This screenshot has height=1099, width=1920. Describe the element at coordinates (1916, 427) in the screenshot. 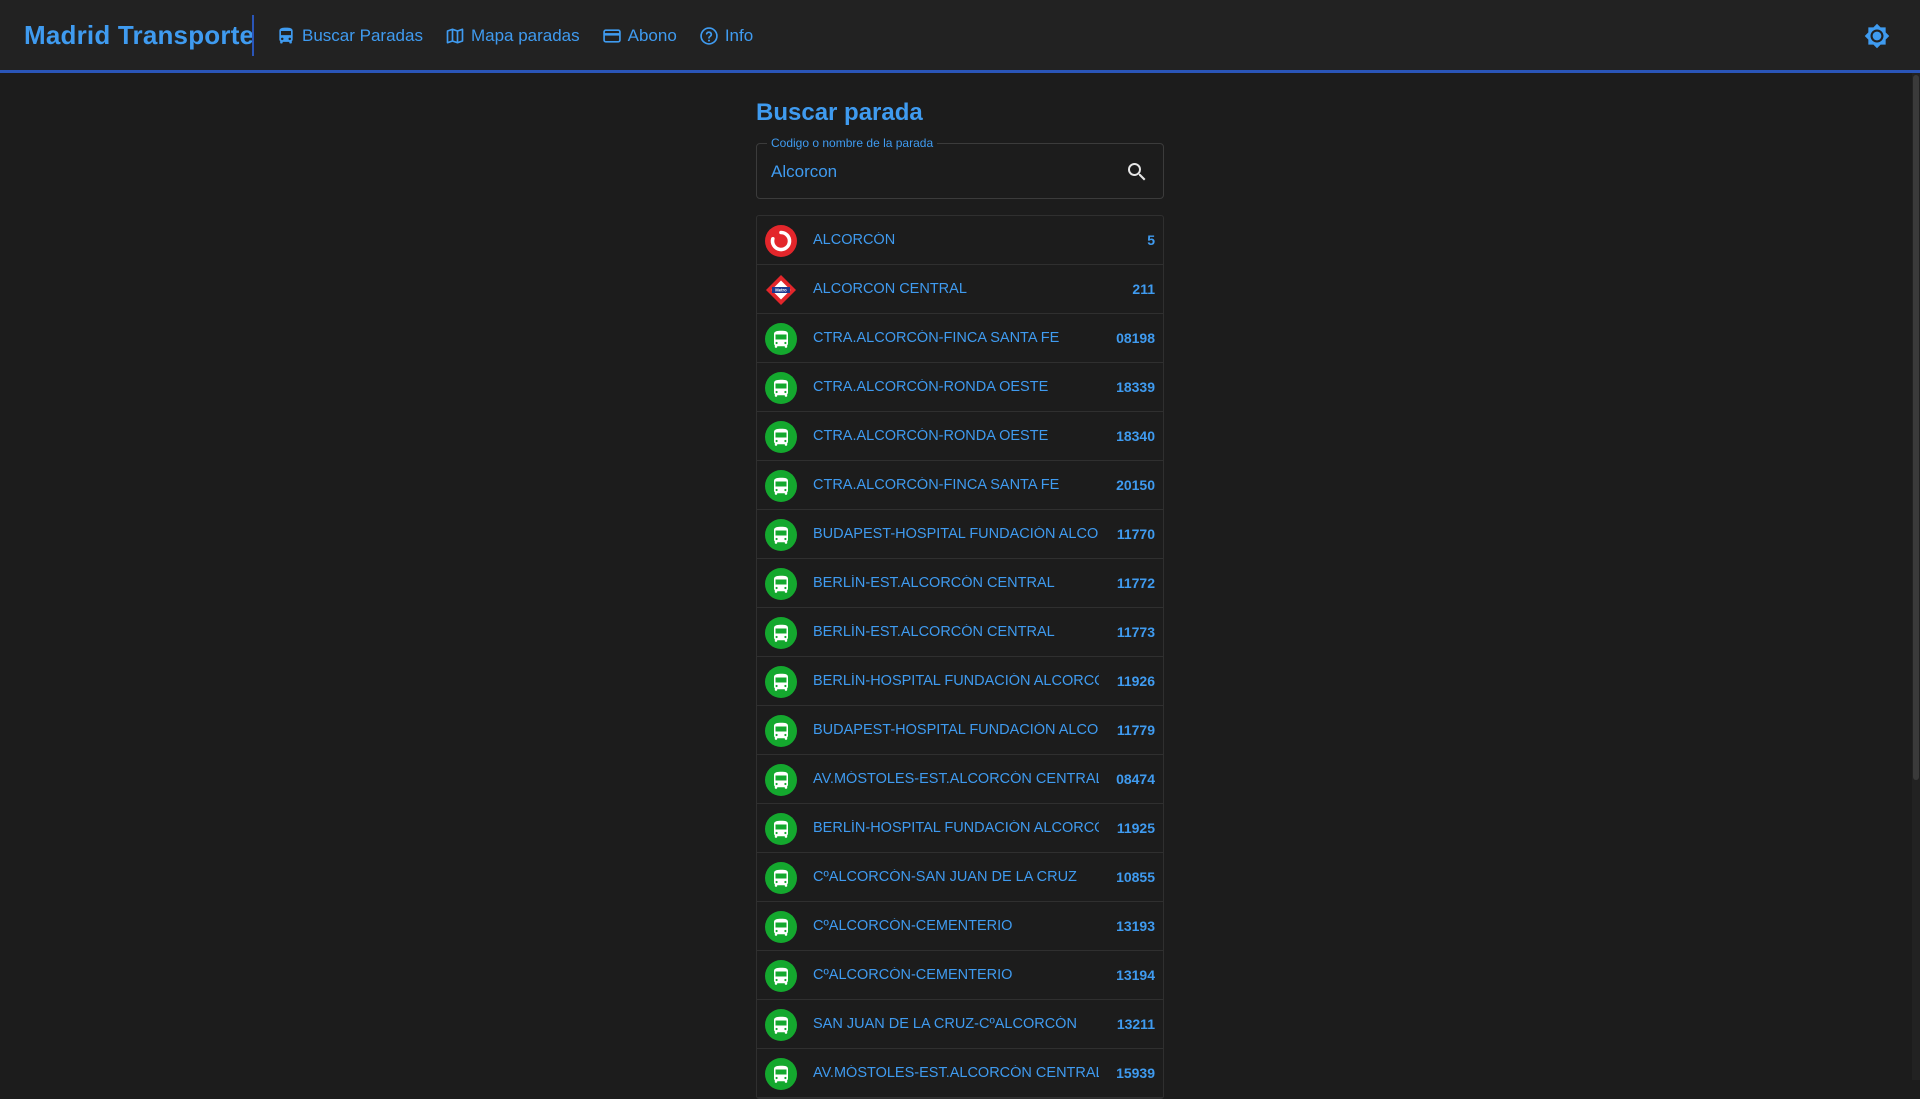

I see `scrollbar-thumb` at that location.